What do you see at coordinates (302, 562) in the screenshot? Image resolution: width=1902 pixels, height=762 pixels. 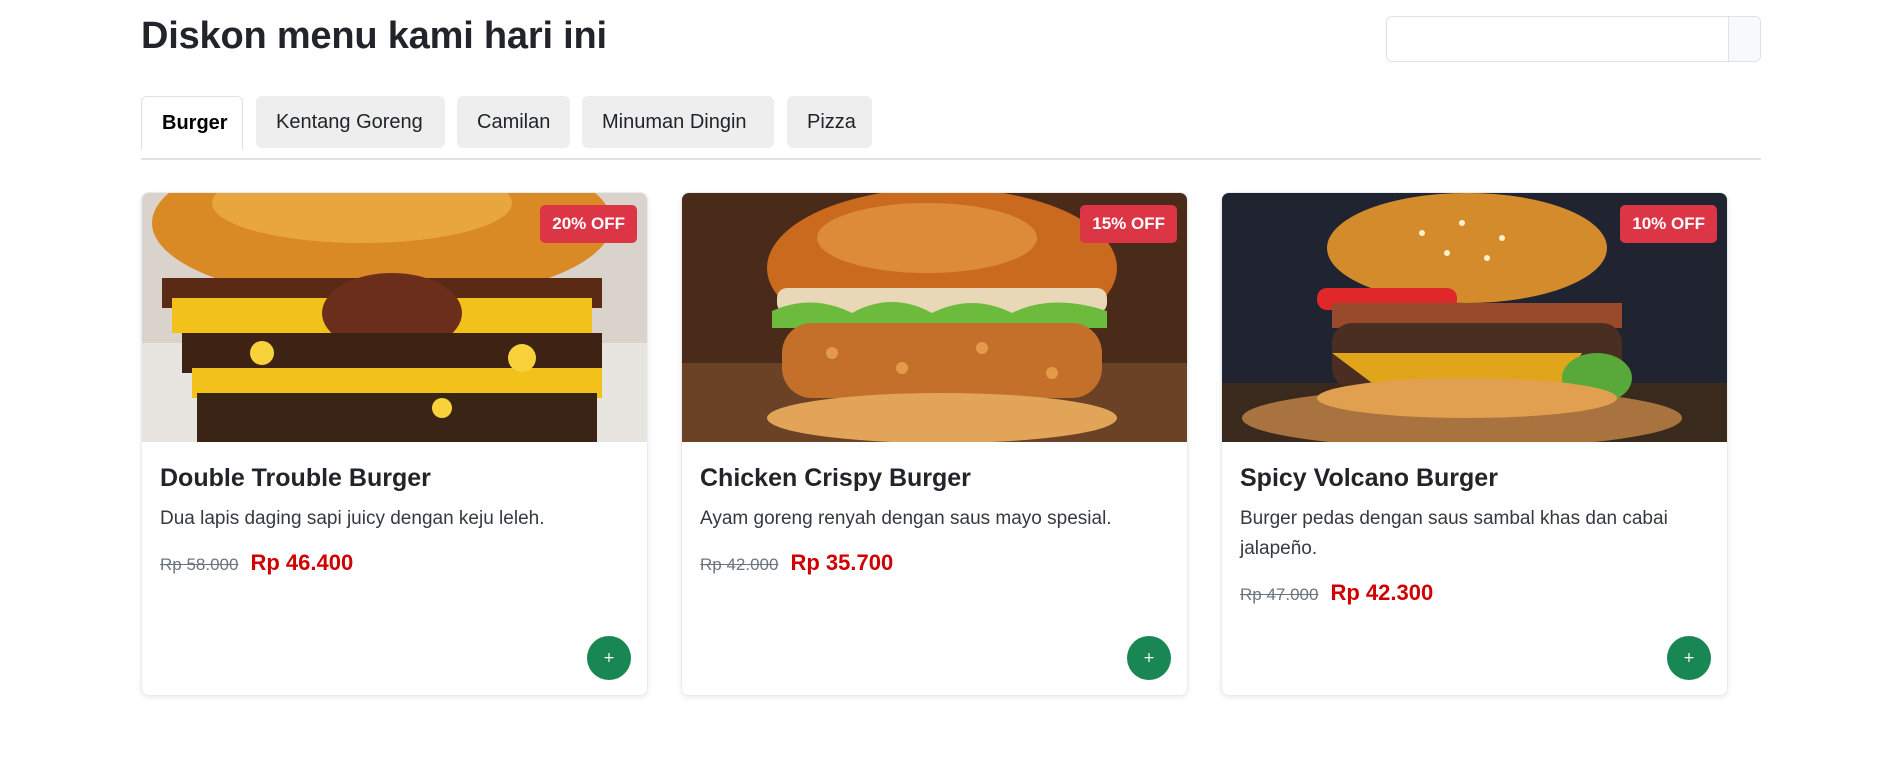 I see `new-price: Rp 46.400` at bounding box center [302, 562].